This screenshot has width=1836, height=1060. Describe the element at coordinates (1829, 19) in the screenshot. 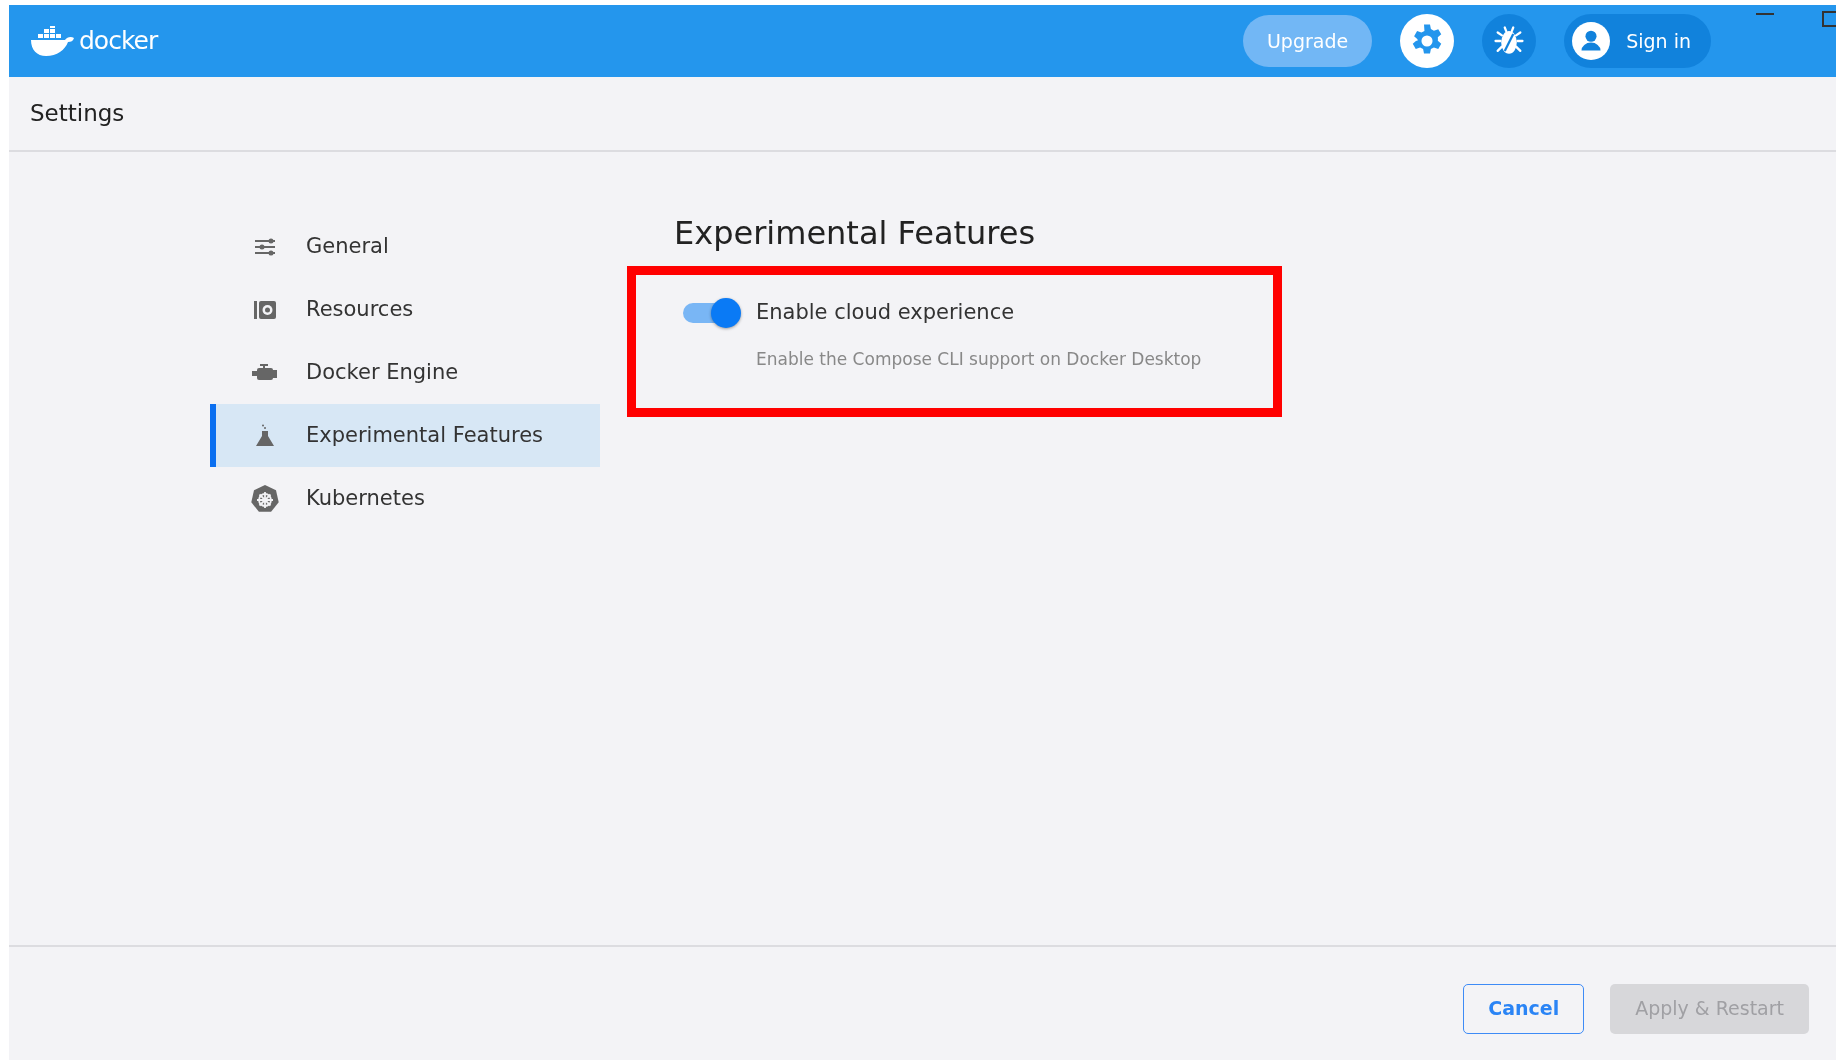

I see `maximize-icon` at that location.